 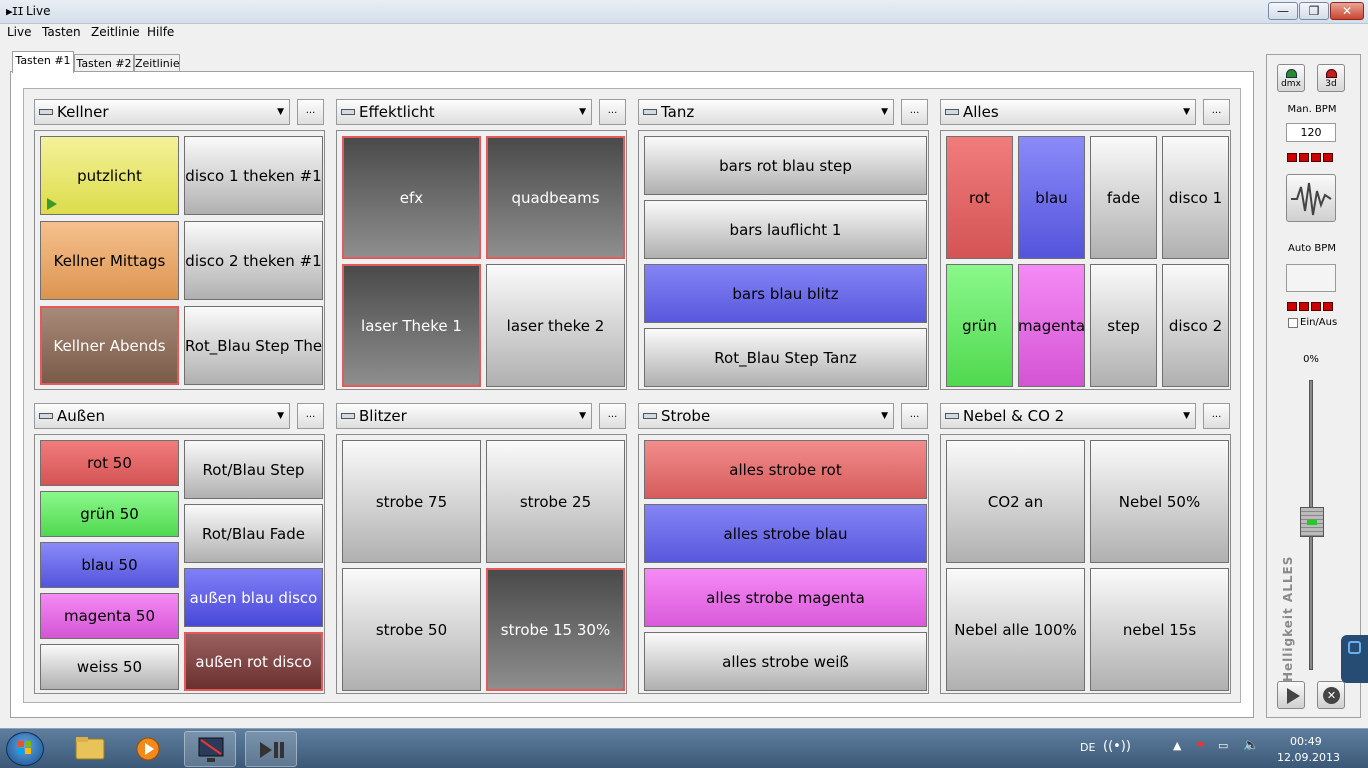 What do you see at coordinates (785, 293) in the screenshot?
I see `cue-button: bars blau blitz` at bounding box center [785, 293].